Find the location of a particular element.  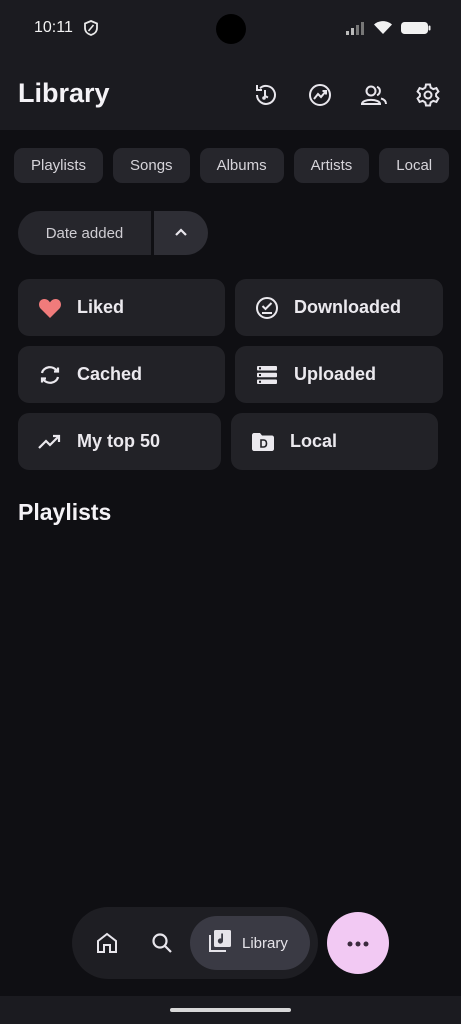

shield-icon is located at coordinates (91, 30).